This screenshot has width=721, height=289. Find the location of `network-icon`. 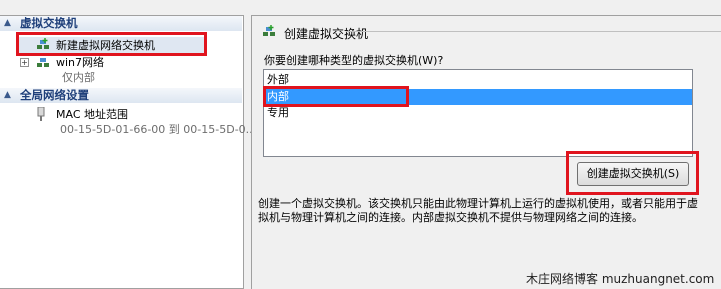

network-icon is located at coordinates (43, 62).